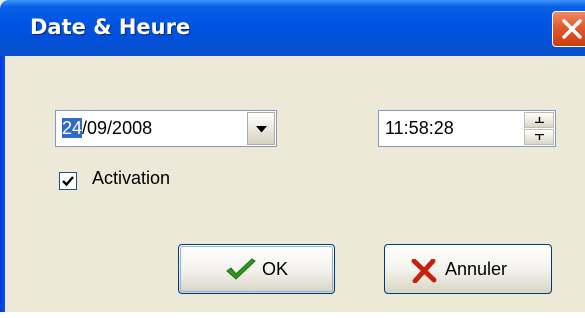 This screenshot has width=585, height=318. I want to click on date-value: 24/09/2008, so click(107, 128).